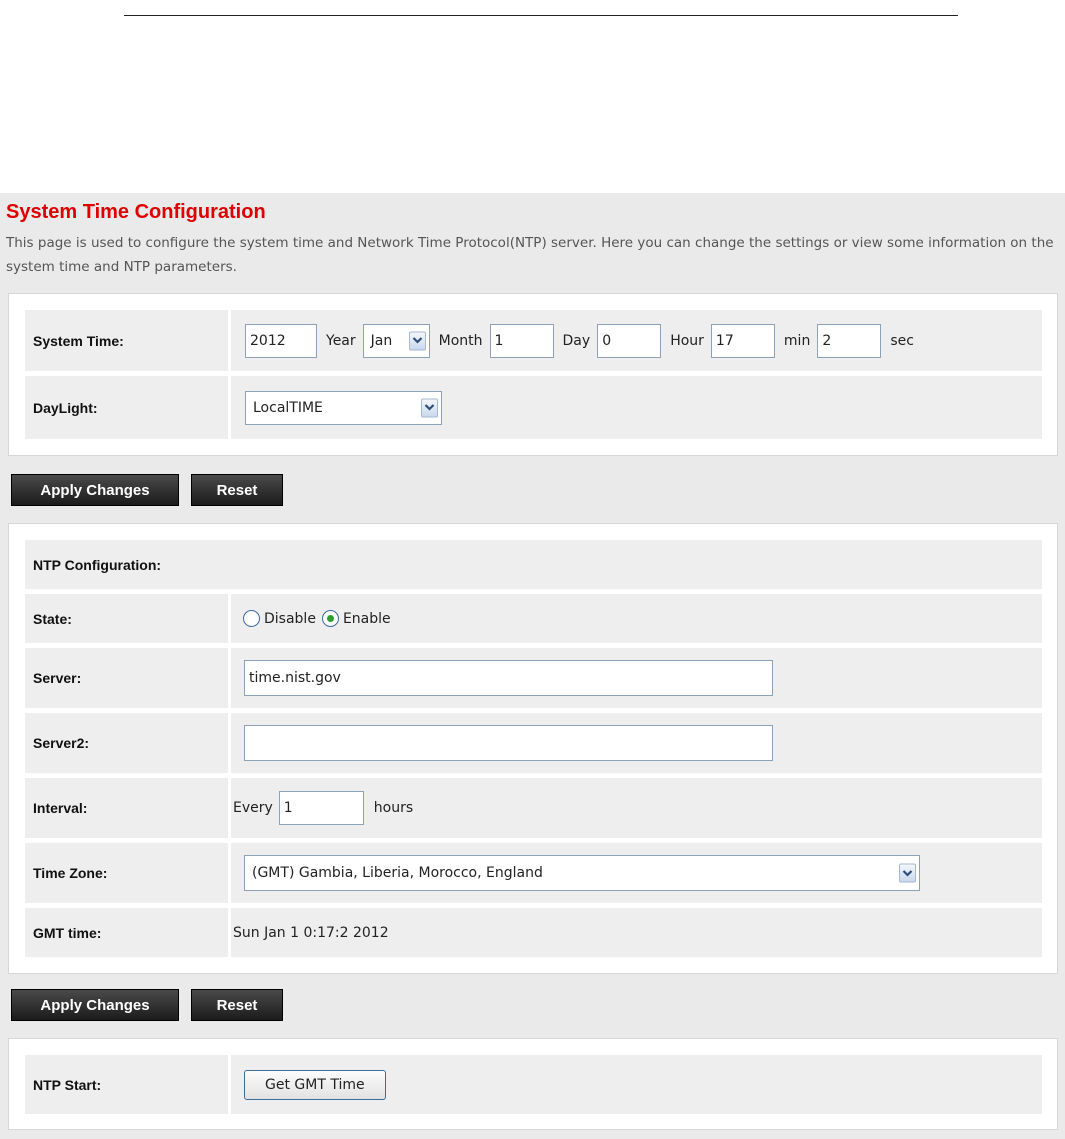 This screenshot has width=1065, height=1139. I want to click on hour-unit: Hour, so click(687, 340).